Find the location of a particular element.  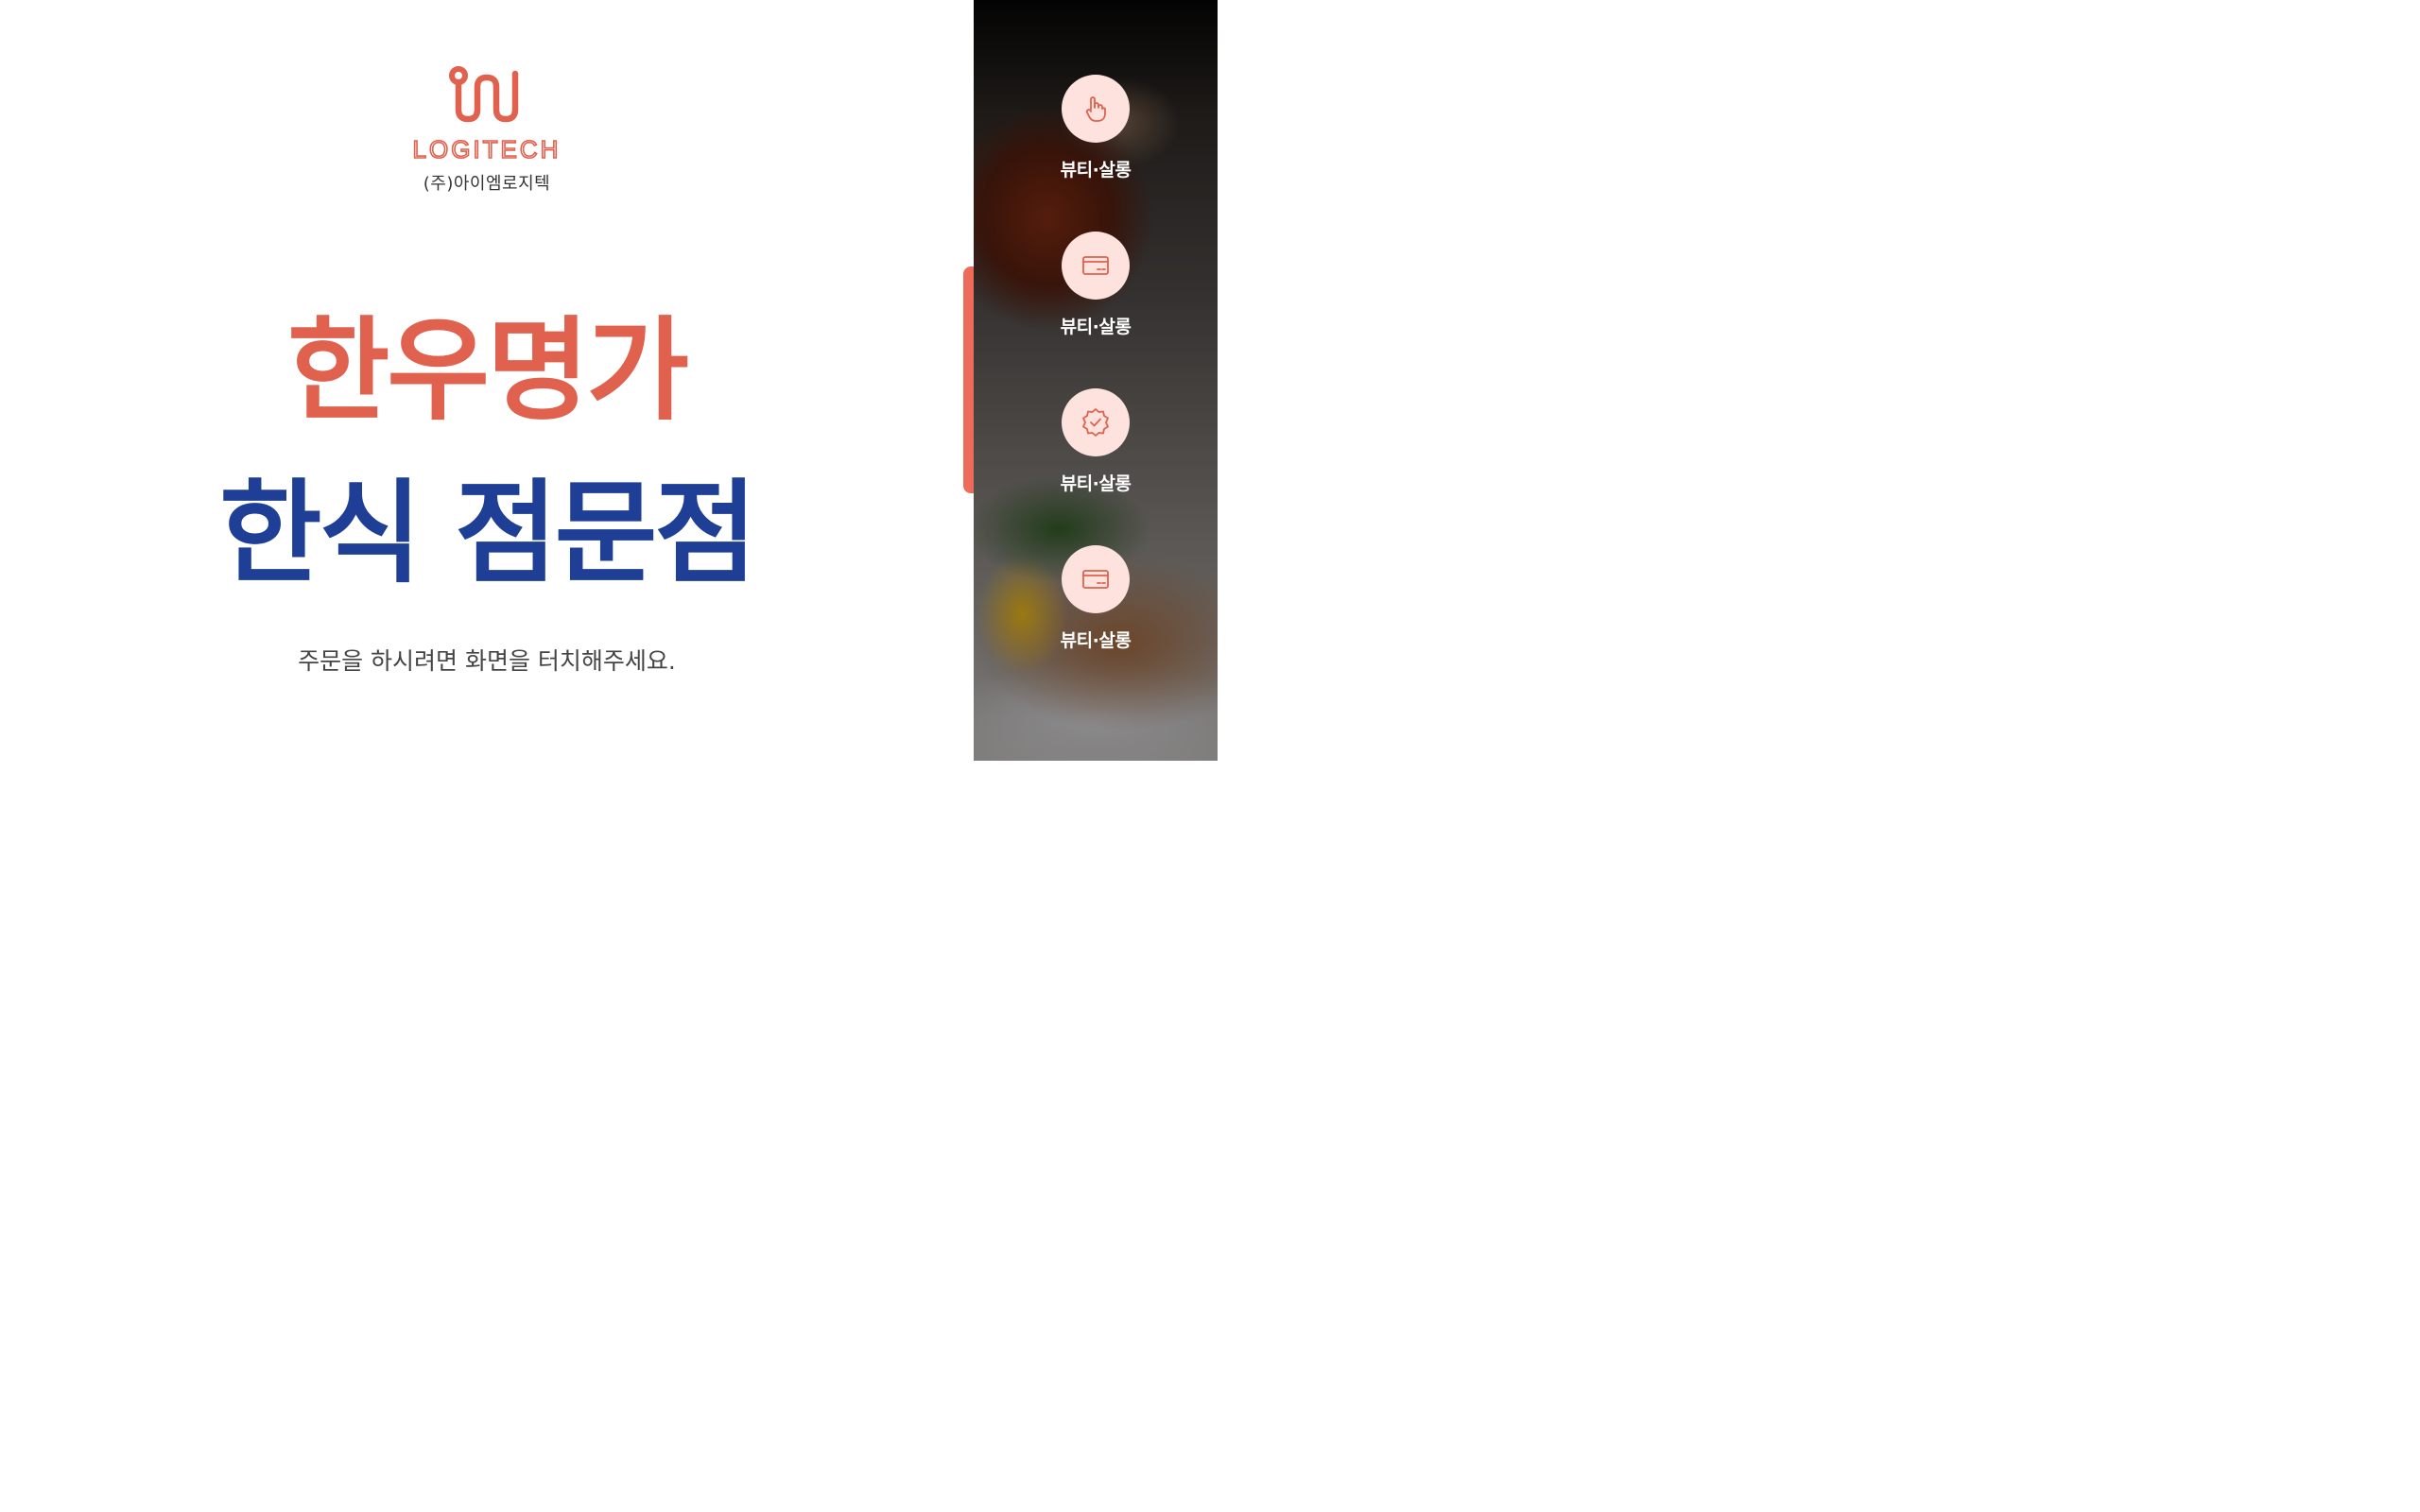

brand-wordmark-text: LOGITECH is located at coordinates (487, 149).